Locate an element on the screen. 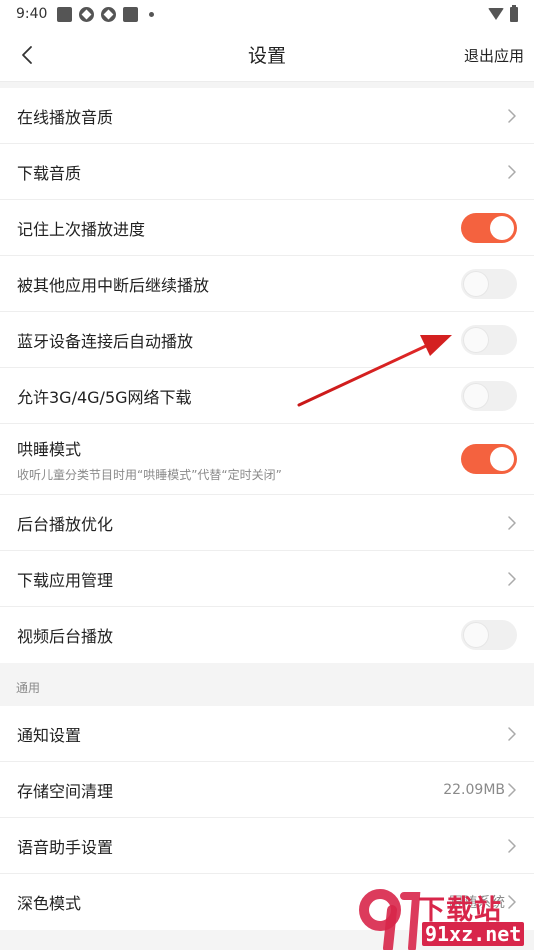 This screenshot has height=950, width=534. wifi-icon is located at coordinates (496, 14).